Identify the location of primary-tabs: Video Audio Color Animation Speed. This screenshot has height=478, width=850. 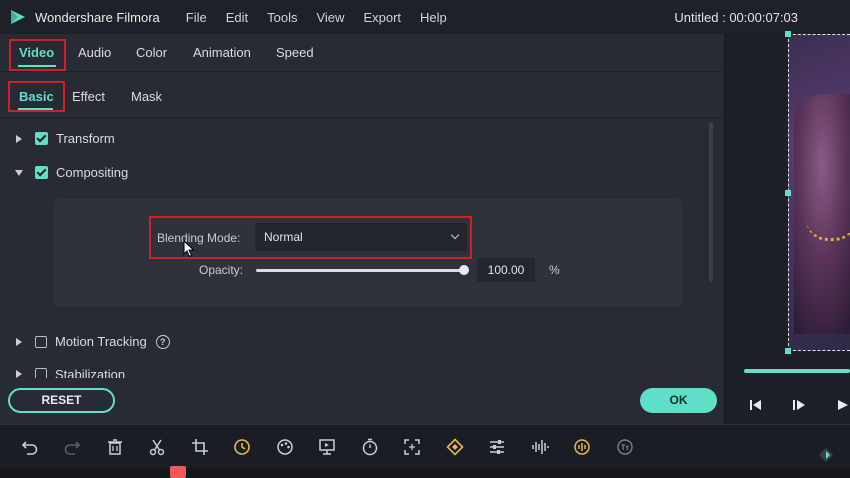
(362, 53).